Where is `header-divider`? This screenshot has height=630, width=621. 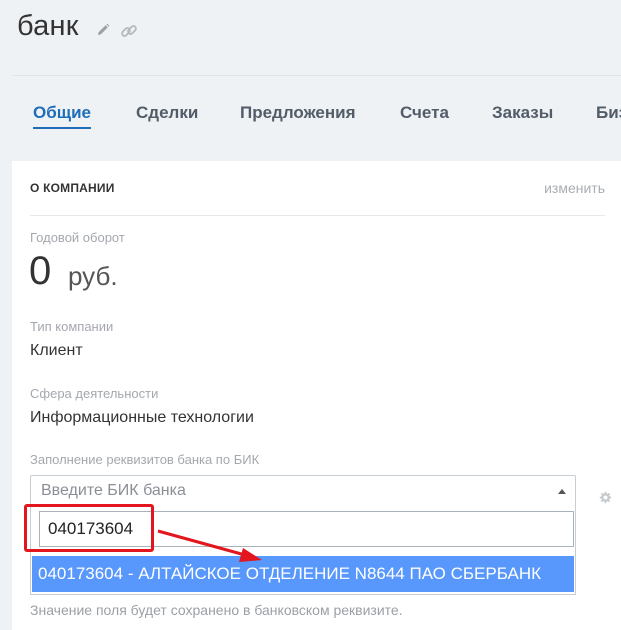 header-divider is located at coordinates (316, 75).